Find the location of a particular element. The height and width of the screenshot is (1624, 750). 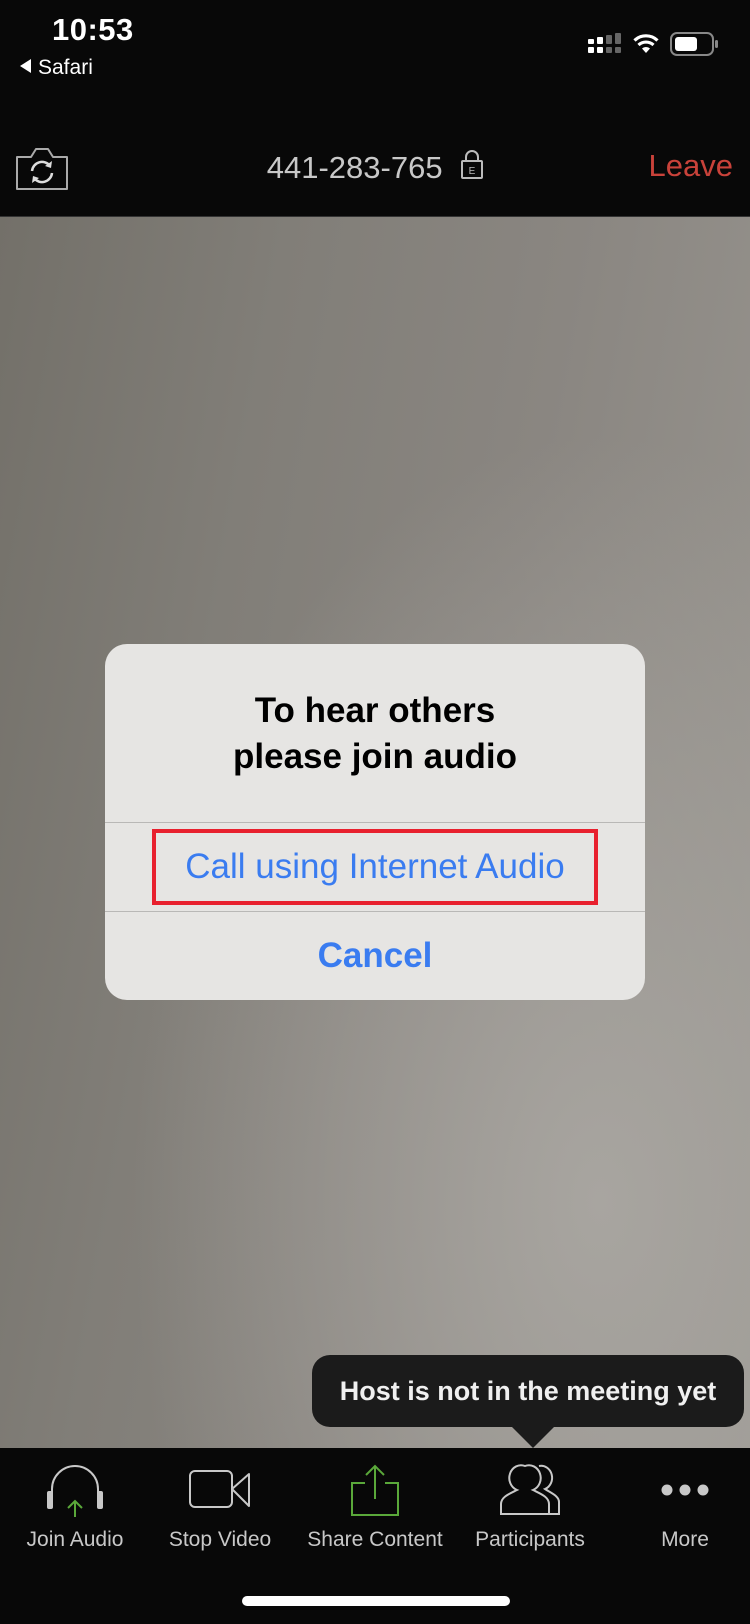

participants-label: Participants is located at coordinates (530, 1539).